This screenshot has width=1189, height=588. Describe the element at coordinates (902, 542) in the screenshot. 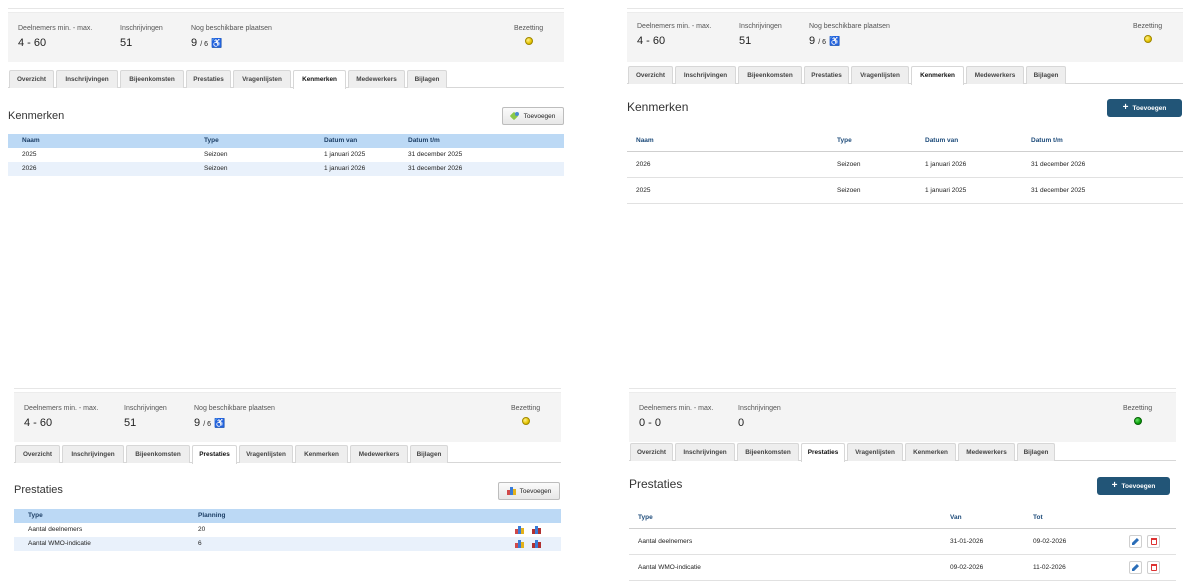

I see `table-row: Aantal deelnemers 31-01-2026 09-02-2026` at that location.